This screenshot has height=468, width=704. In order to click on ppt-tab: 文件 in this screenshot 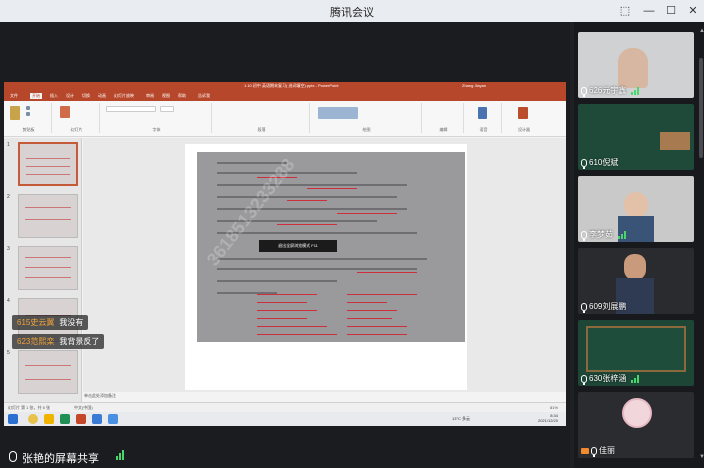, I will do `click(14, 95)`.